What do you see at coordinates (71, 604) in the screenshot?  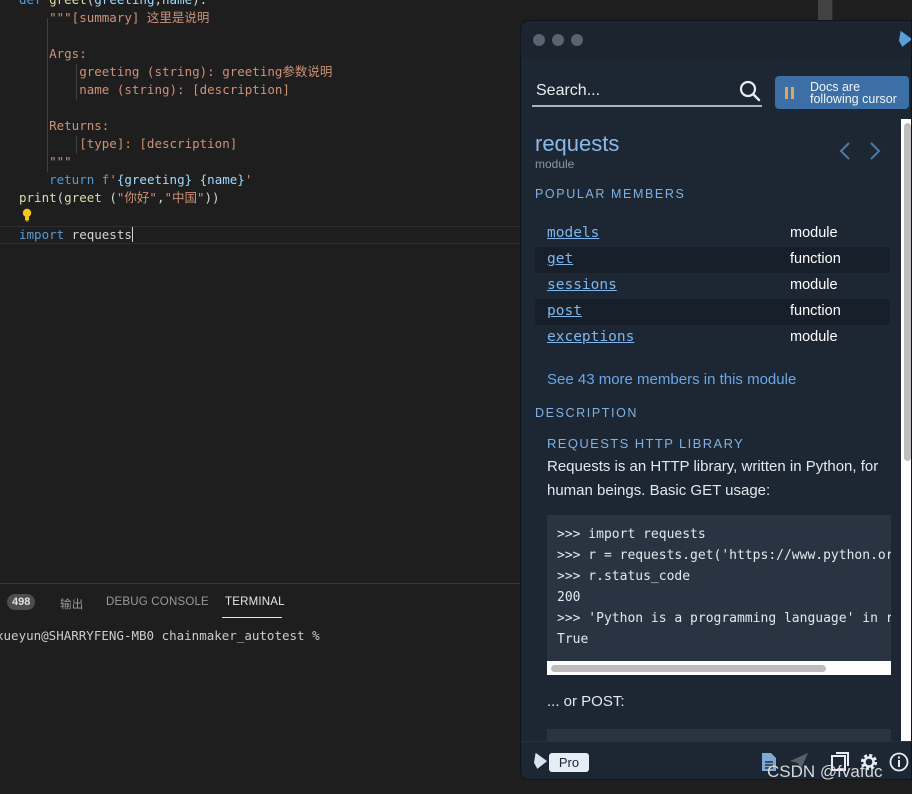 I see `tab-output: 输出` at bounding box center [71, 604].